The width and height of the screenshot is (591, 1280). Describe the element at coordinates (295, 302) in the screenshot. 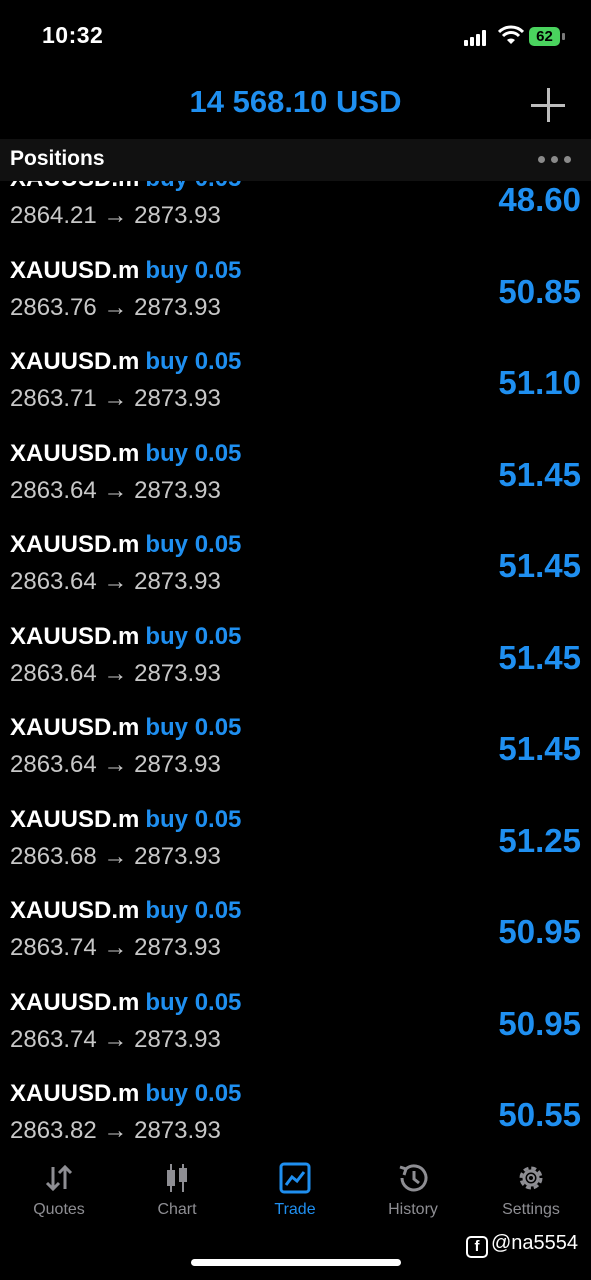

I see `position-row: XAUUSD.m buy 0.05 2863.76 → 2873.93 50.85` at that location.